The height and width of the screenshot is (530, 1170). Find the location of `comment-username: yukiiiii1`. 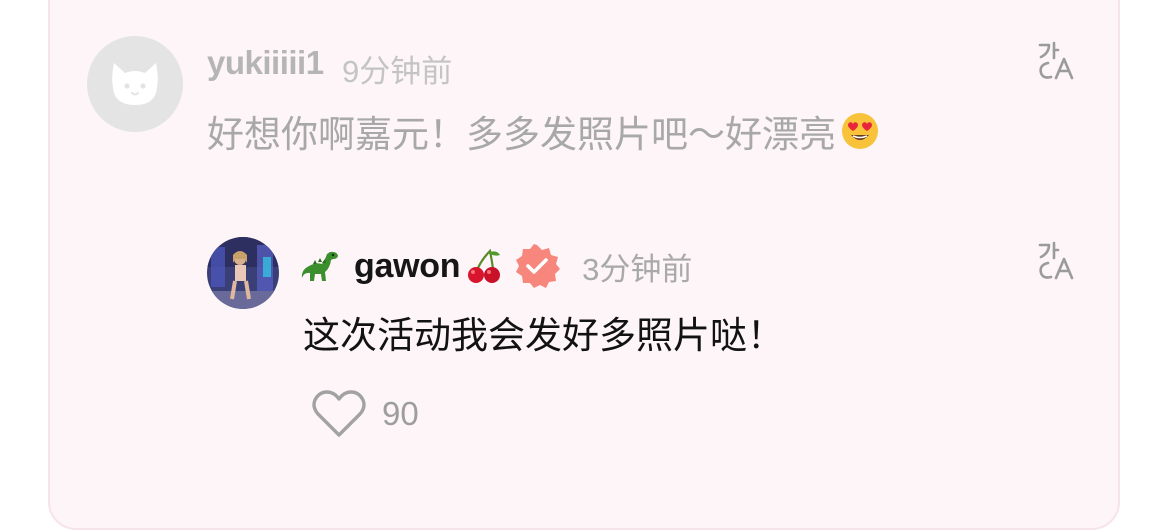

comment-username: yukiiiii1 is located at coordinates (265, 63).